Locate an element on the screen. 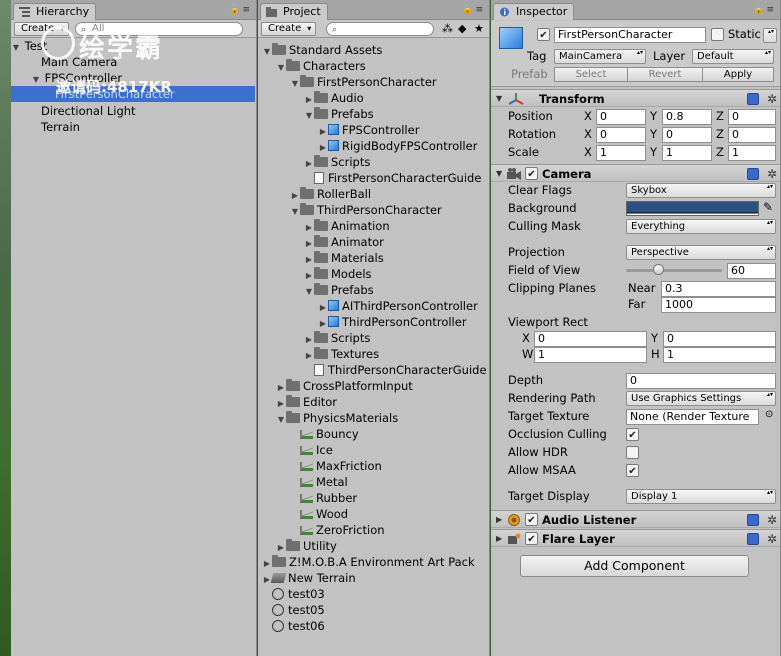 The image size is (781, 656). project-tree-item: MaxFriction is located at coordinates (336, 466).